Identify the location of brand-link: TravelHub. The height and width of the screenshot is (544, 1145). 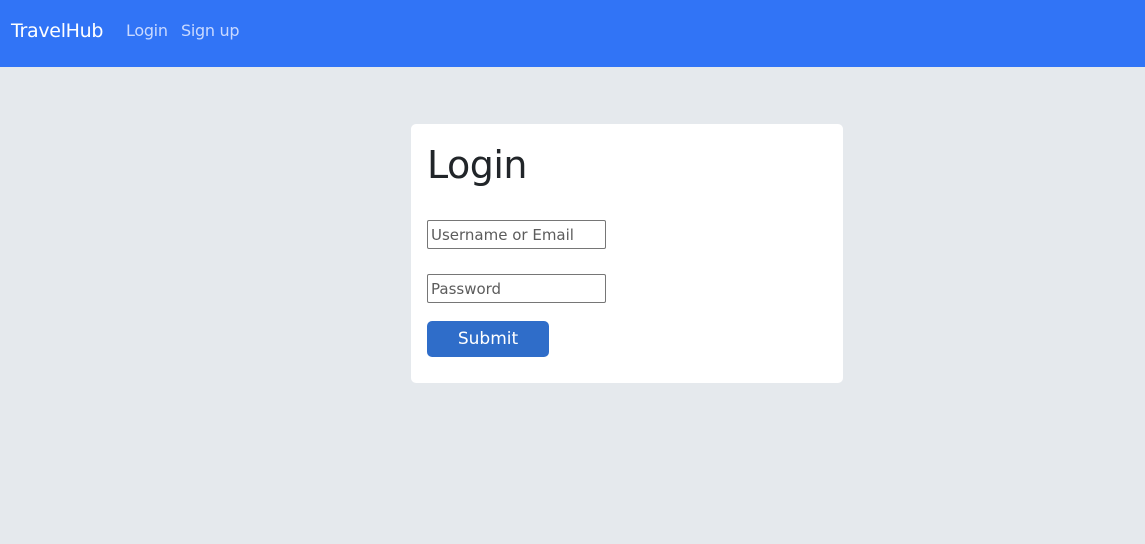
(57, 31).